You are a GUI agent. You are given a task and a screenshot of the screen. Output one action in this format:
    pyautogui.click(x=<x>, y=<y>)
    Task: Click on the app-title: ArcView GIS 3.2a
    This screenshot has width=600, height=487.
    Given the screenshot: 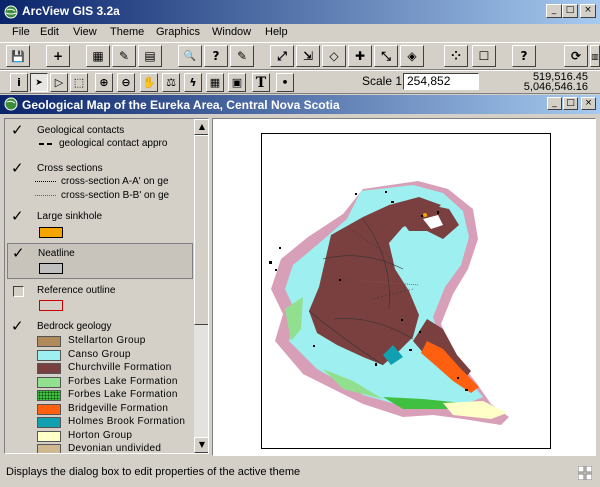 What is the action you would take?
    pyautogui.click(x=71, y=11)
    